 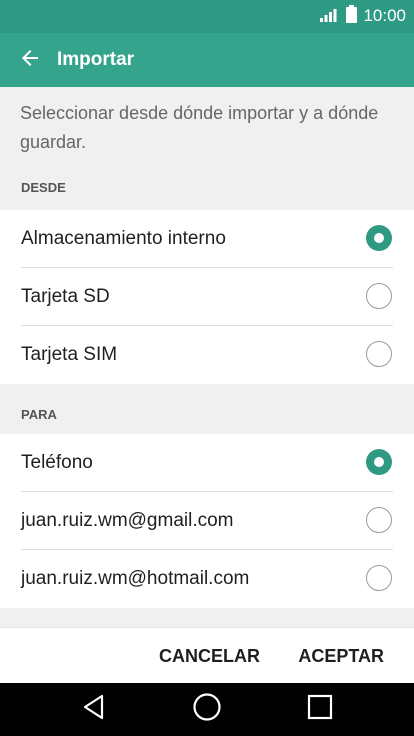 I want to click on option-gmail-account: juan.ruiz.wm@gmail.com, so click(x=207, y=521).